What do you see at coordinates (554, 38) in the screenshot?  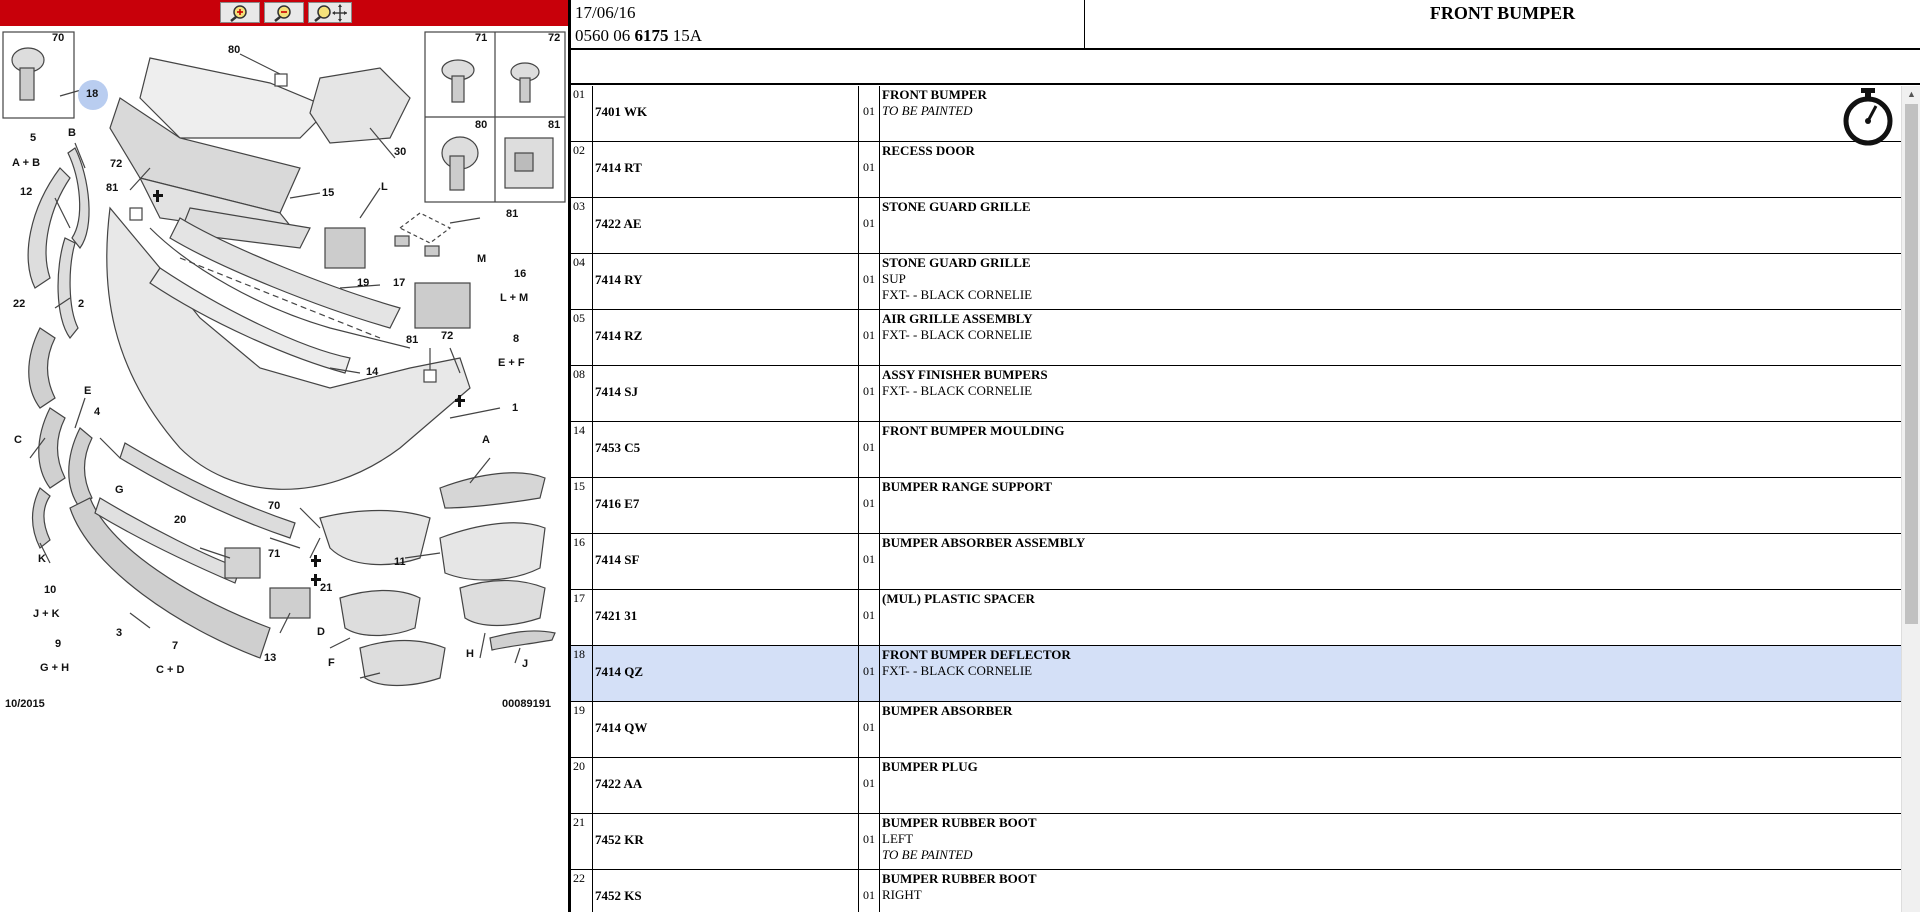 I see `callout-72: 72` at bounding box center [554, 38].